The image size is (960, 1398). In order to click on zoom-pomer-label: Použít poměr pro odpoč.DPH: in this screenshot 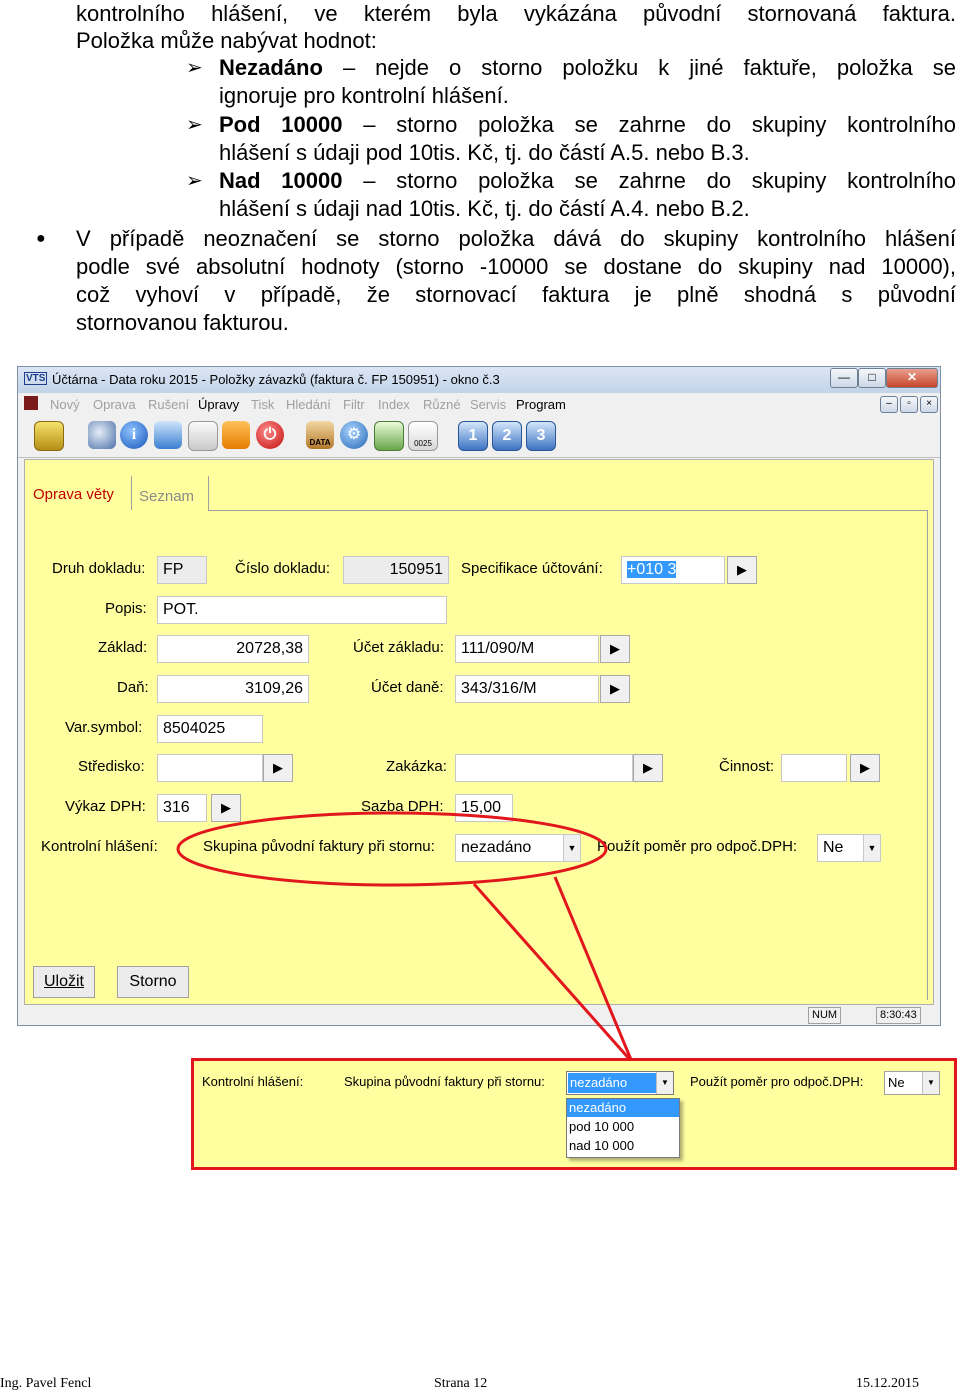, I will do `click(777, 1081)`.